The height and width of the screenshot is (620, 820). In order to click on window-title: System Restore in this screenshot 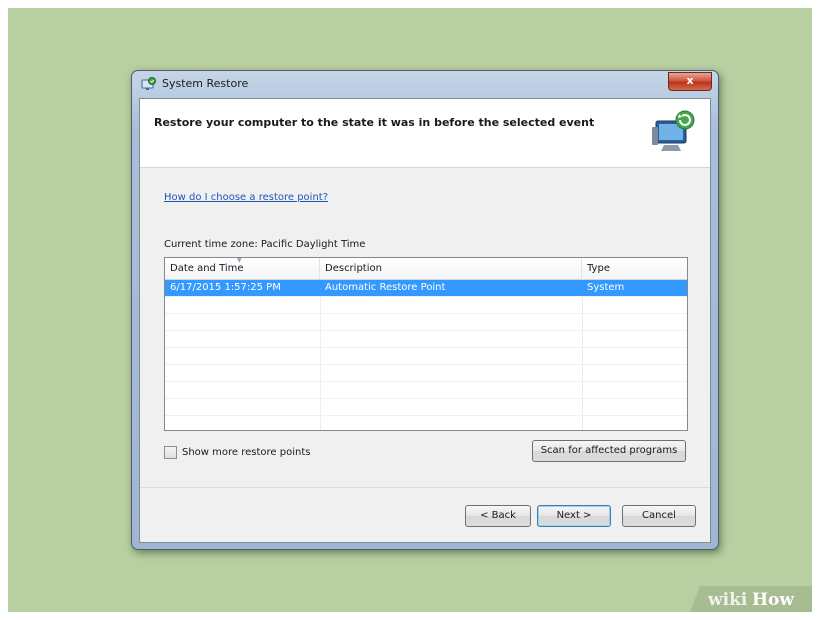, I will do `click(205, 83)`.